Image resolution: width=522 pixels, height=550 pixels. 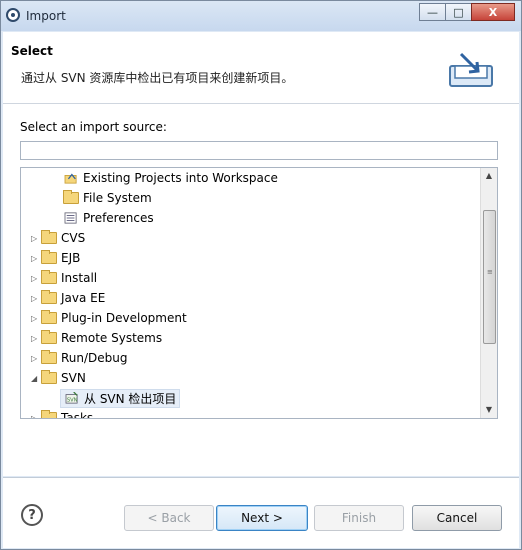 I want to click on tree-item-install: ▷ Install, so click(x=64, y=278).